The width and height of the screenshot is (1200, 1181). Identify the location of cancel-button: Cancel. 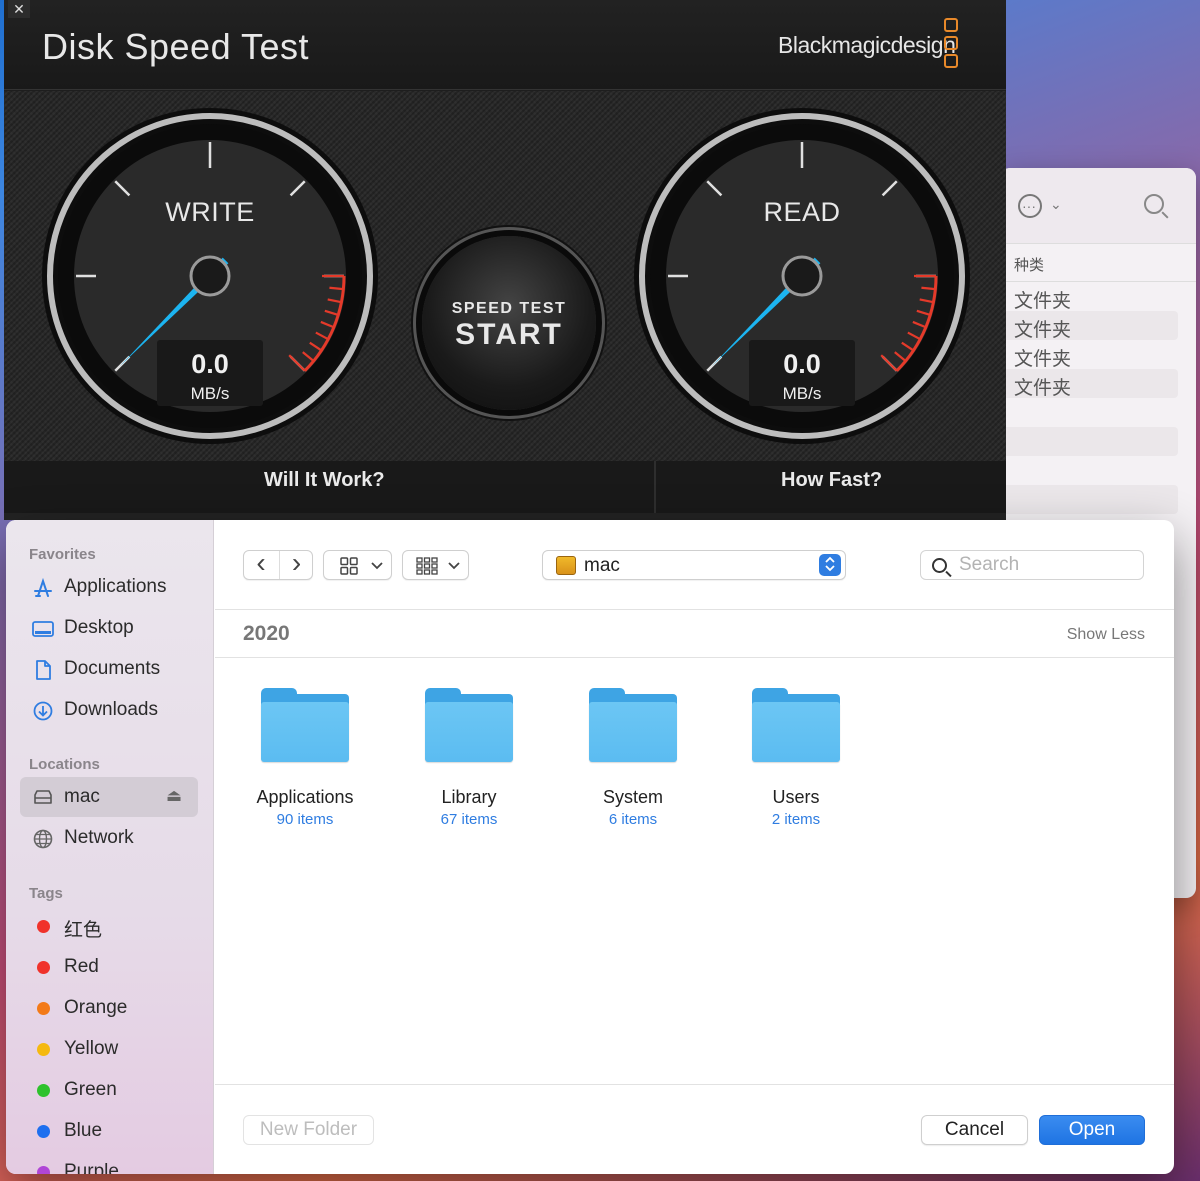
(974, 1130).